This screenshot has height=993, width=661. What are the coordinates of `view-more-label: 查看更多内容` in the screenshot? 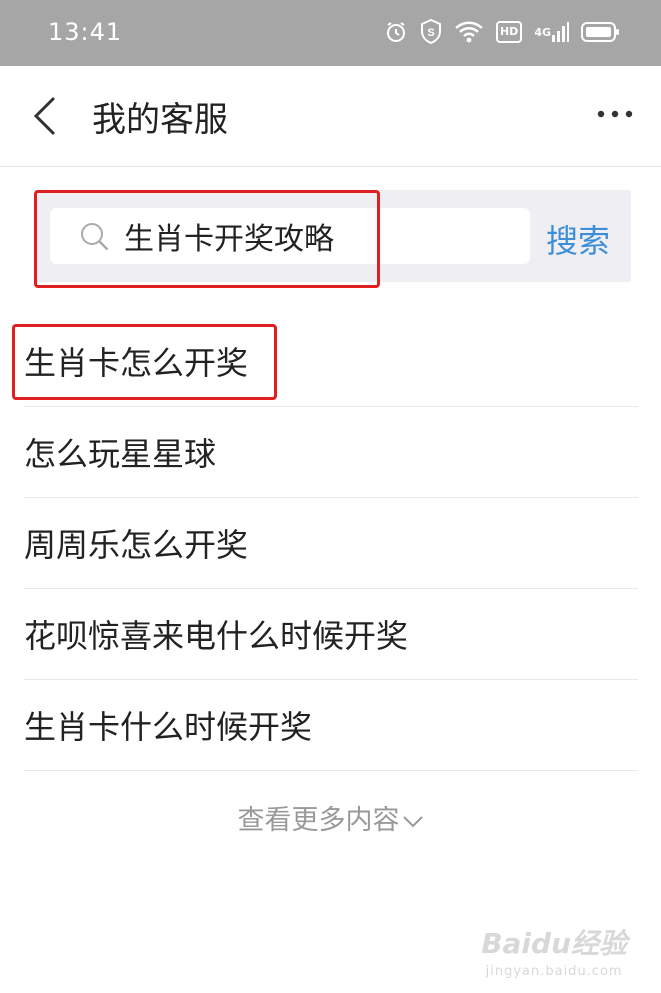 It's located at (318, 820).